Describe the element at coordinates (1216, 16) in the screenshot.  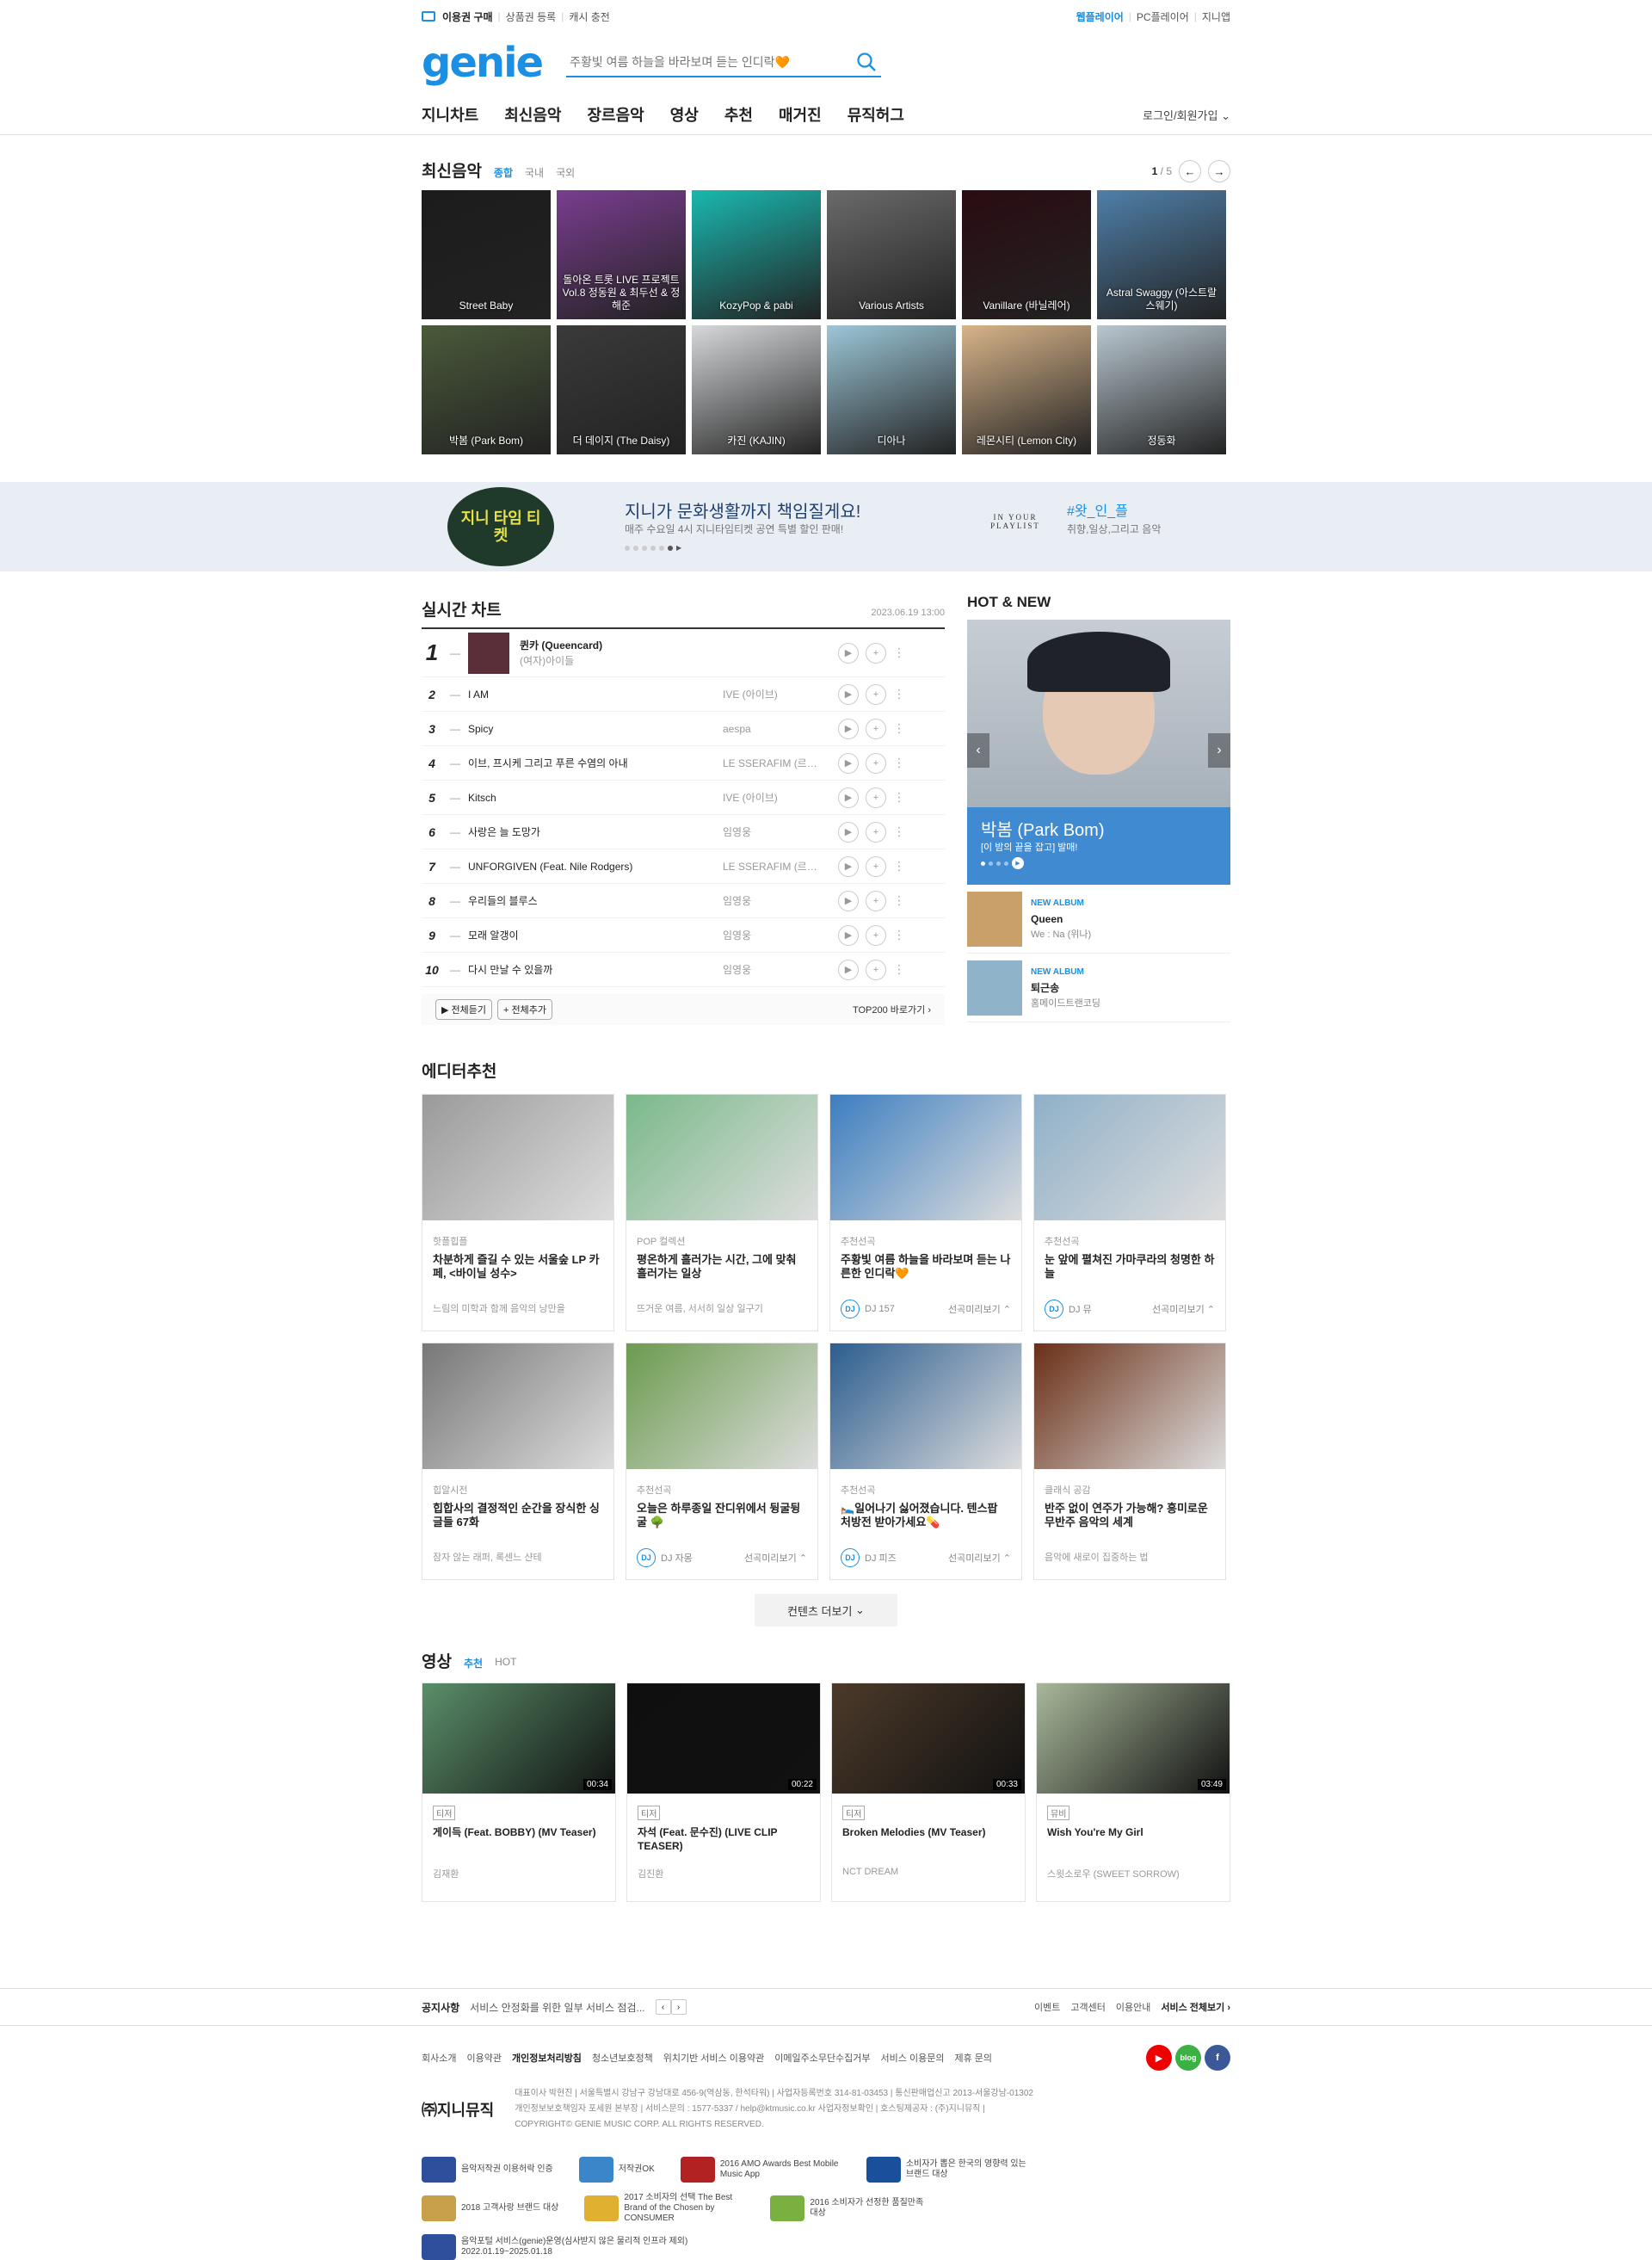
I see `genie-app-link: 지니앱` at that location.